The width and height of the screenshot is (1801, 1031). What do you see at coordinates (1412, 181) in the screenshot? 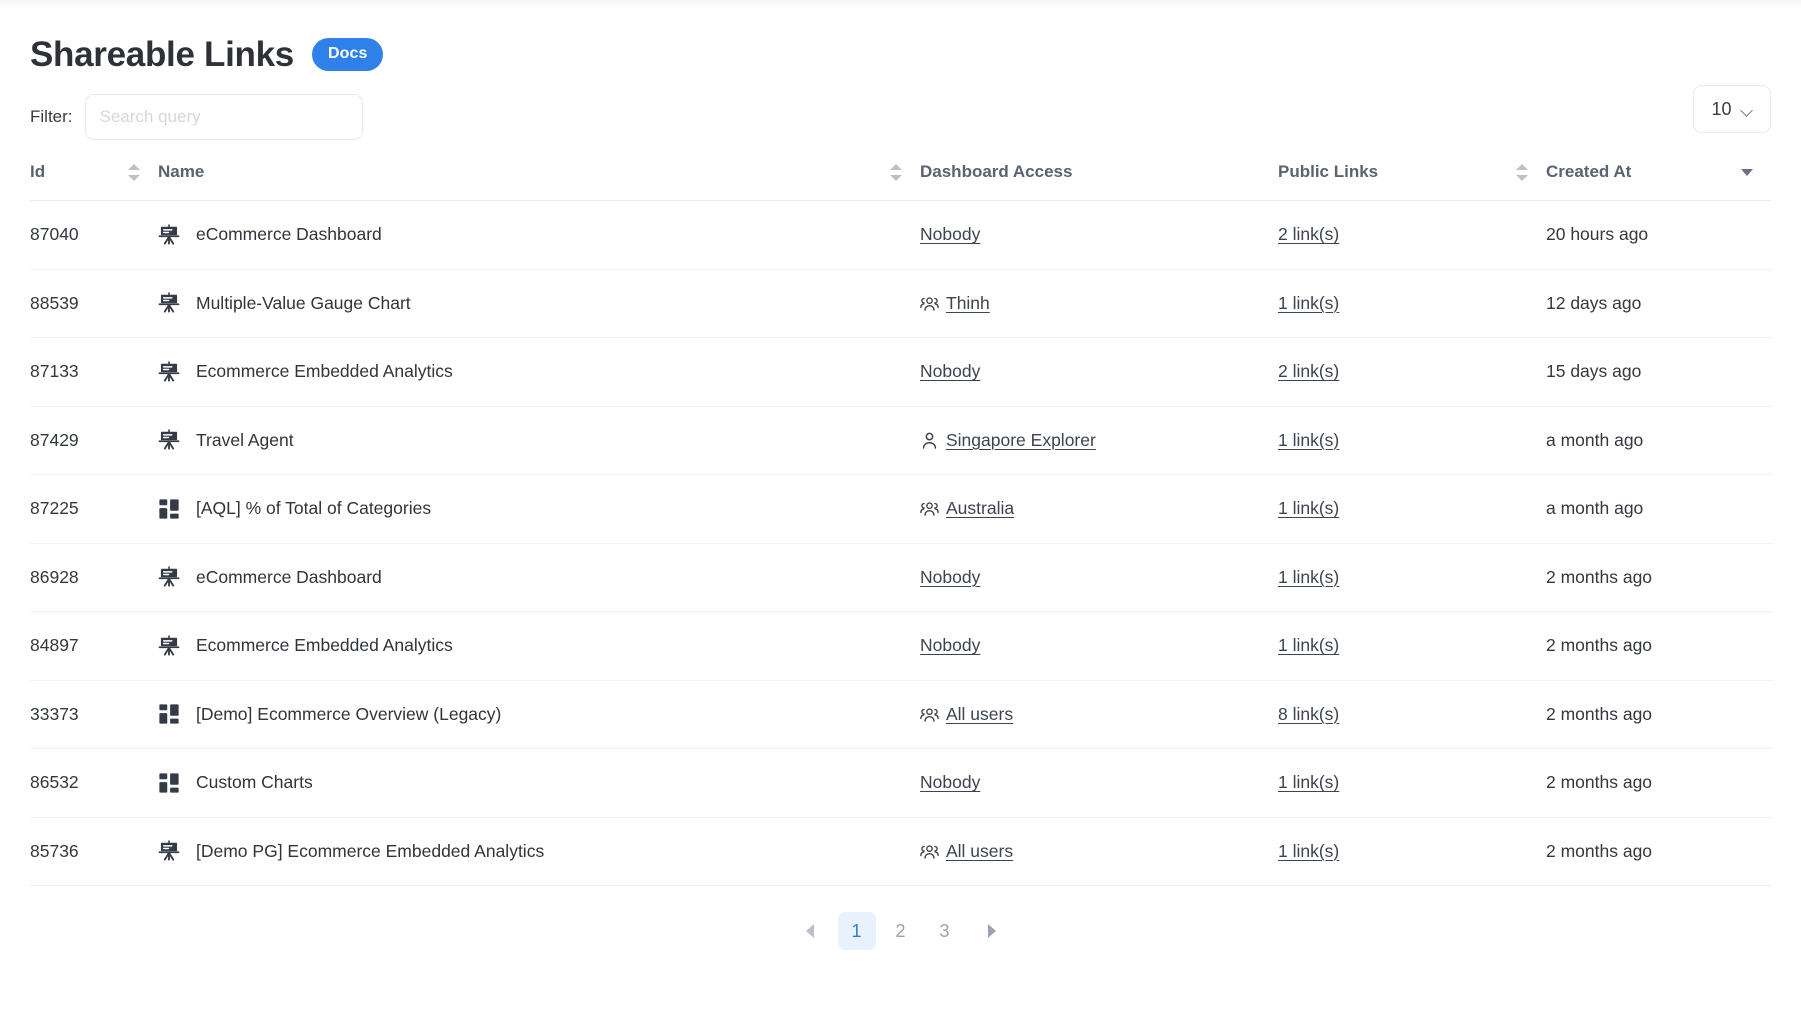
I see `column-header-public-links: Public Links` at bounding box center [1412, 181].